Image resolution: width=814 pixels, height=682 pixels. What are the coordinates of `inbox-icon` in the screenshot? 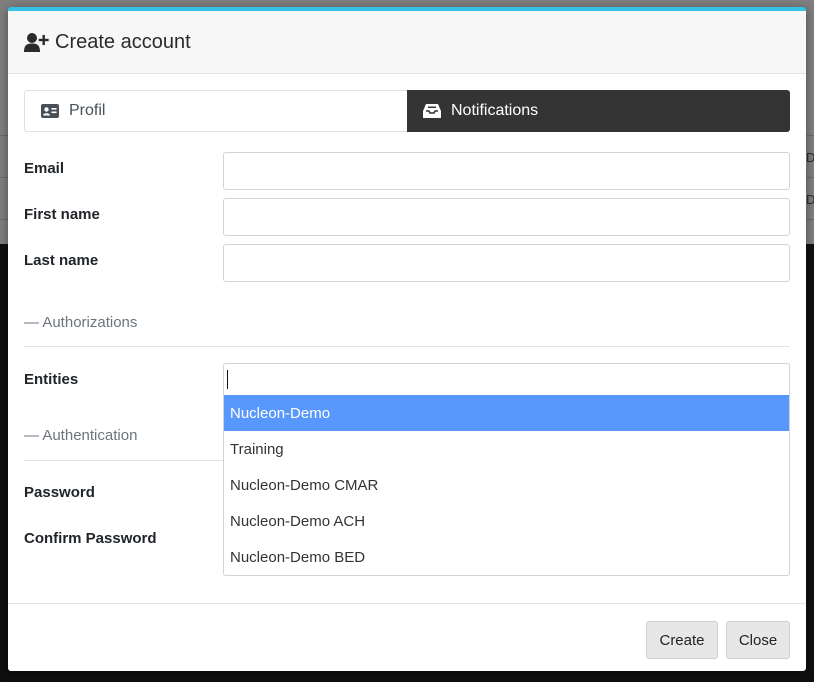 It's located at (432, 111).